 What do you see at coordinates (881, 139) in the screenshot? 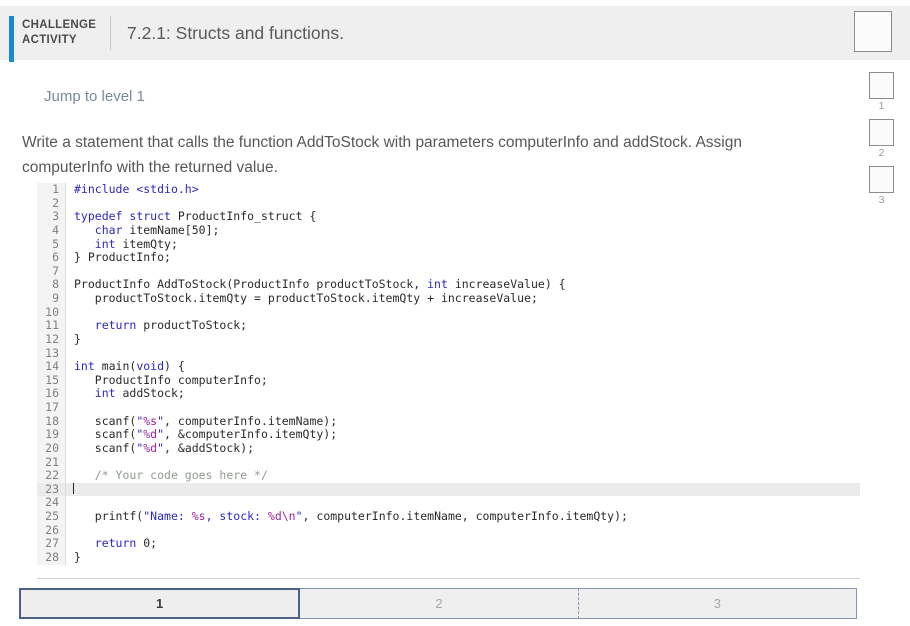
I see `level-marker: 2` at bounding box center [881, 139].